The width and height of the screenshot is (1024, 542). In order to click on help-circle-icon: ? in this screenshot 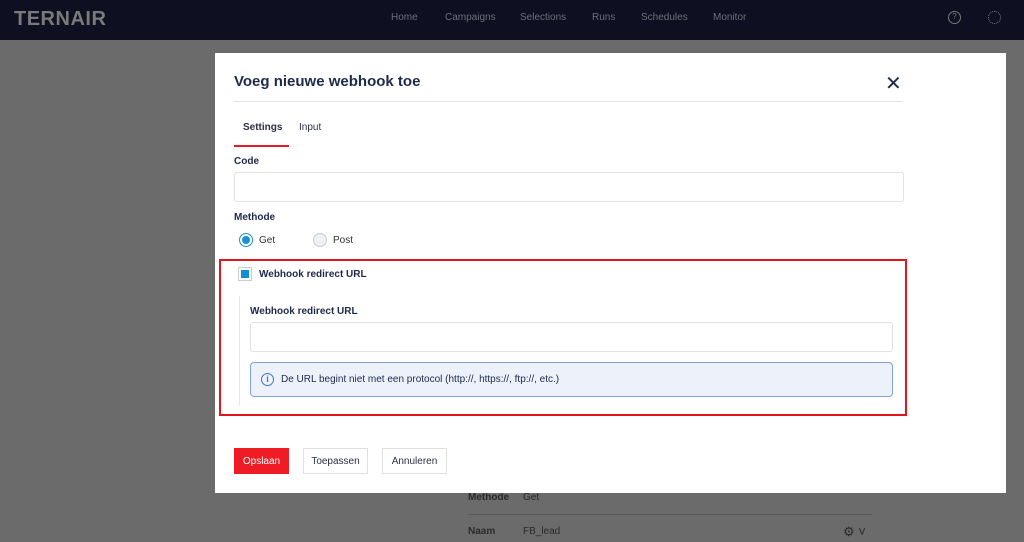, I will do `click(954, 17)`.